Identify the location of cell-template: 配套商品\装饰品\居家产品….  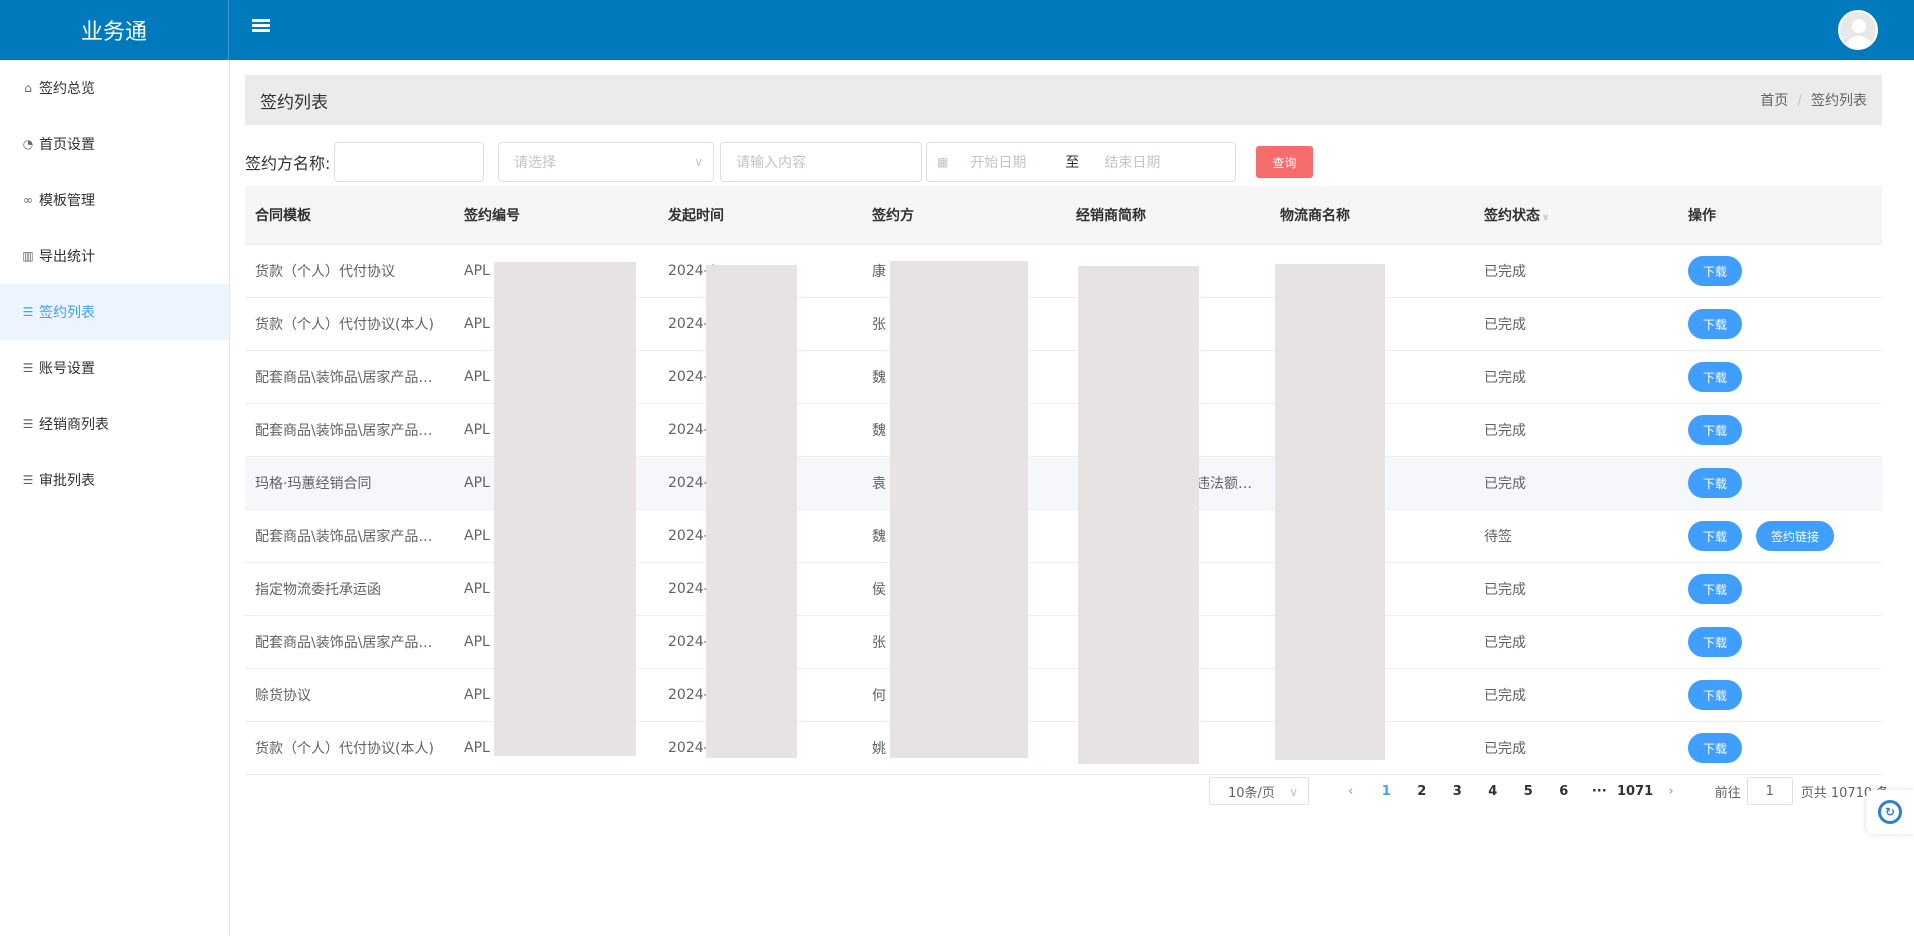
(344, 431).